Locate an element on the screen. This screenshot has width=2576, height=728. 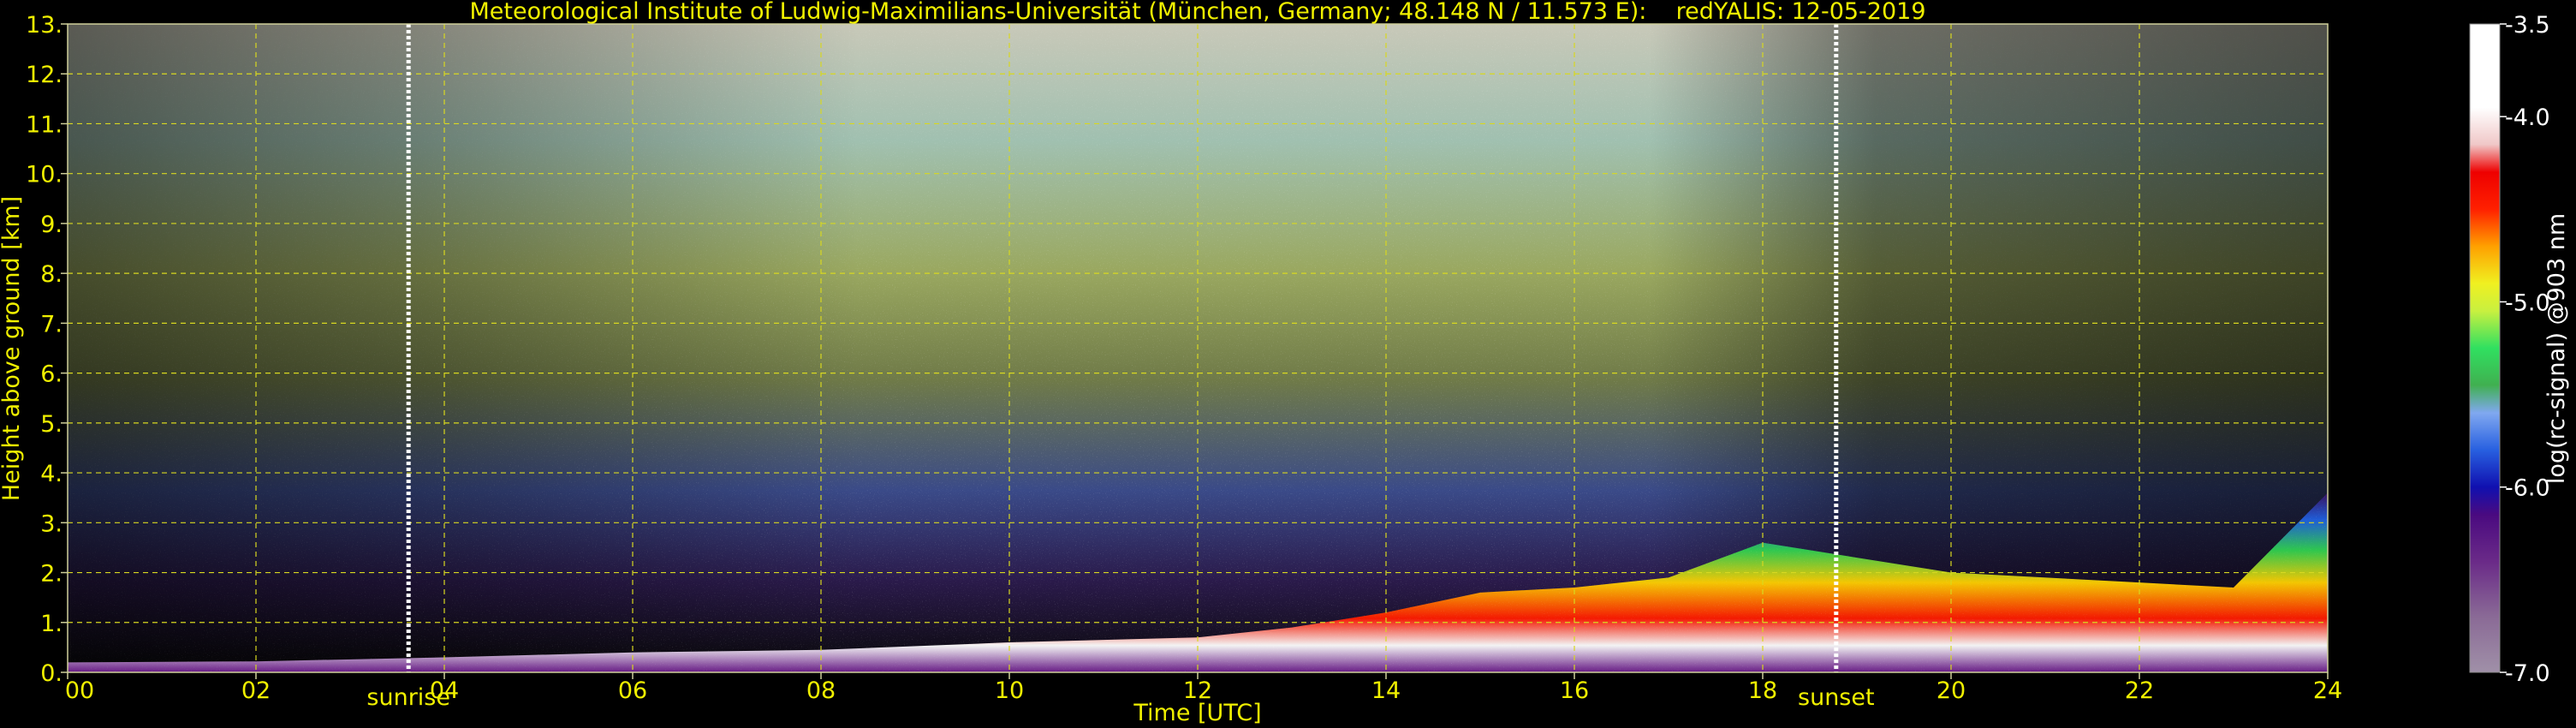
y-tick-label: 13. is located at coordinates (44, 25).